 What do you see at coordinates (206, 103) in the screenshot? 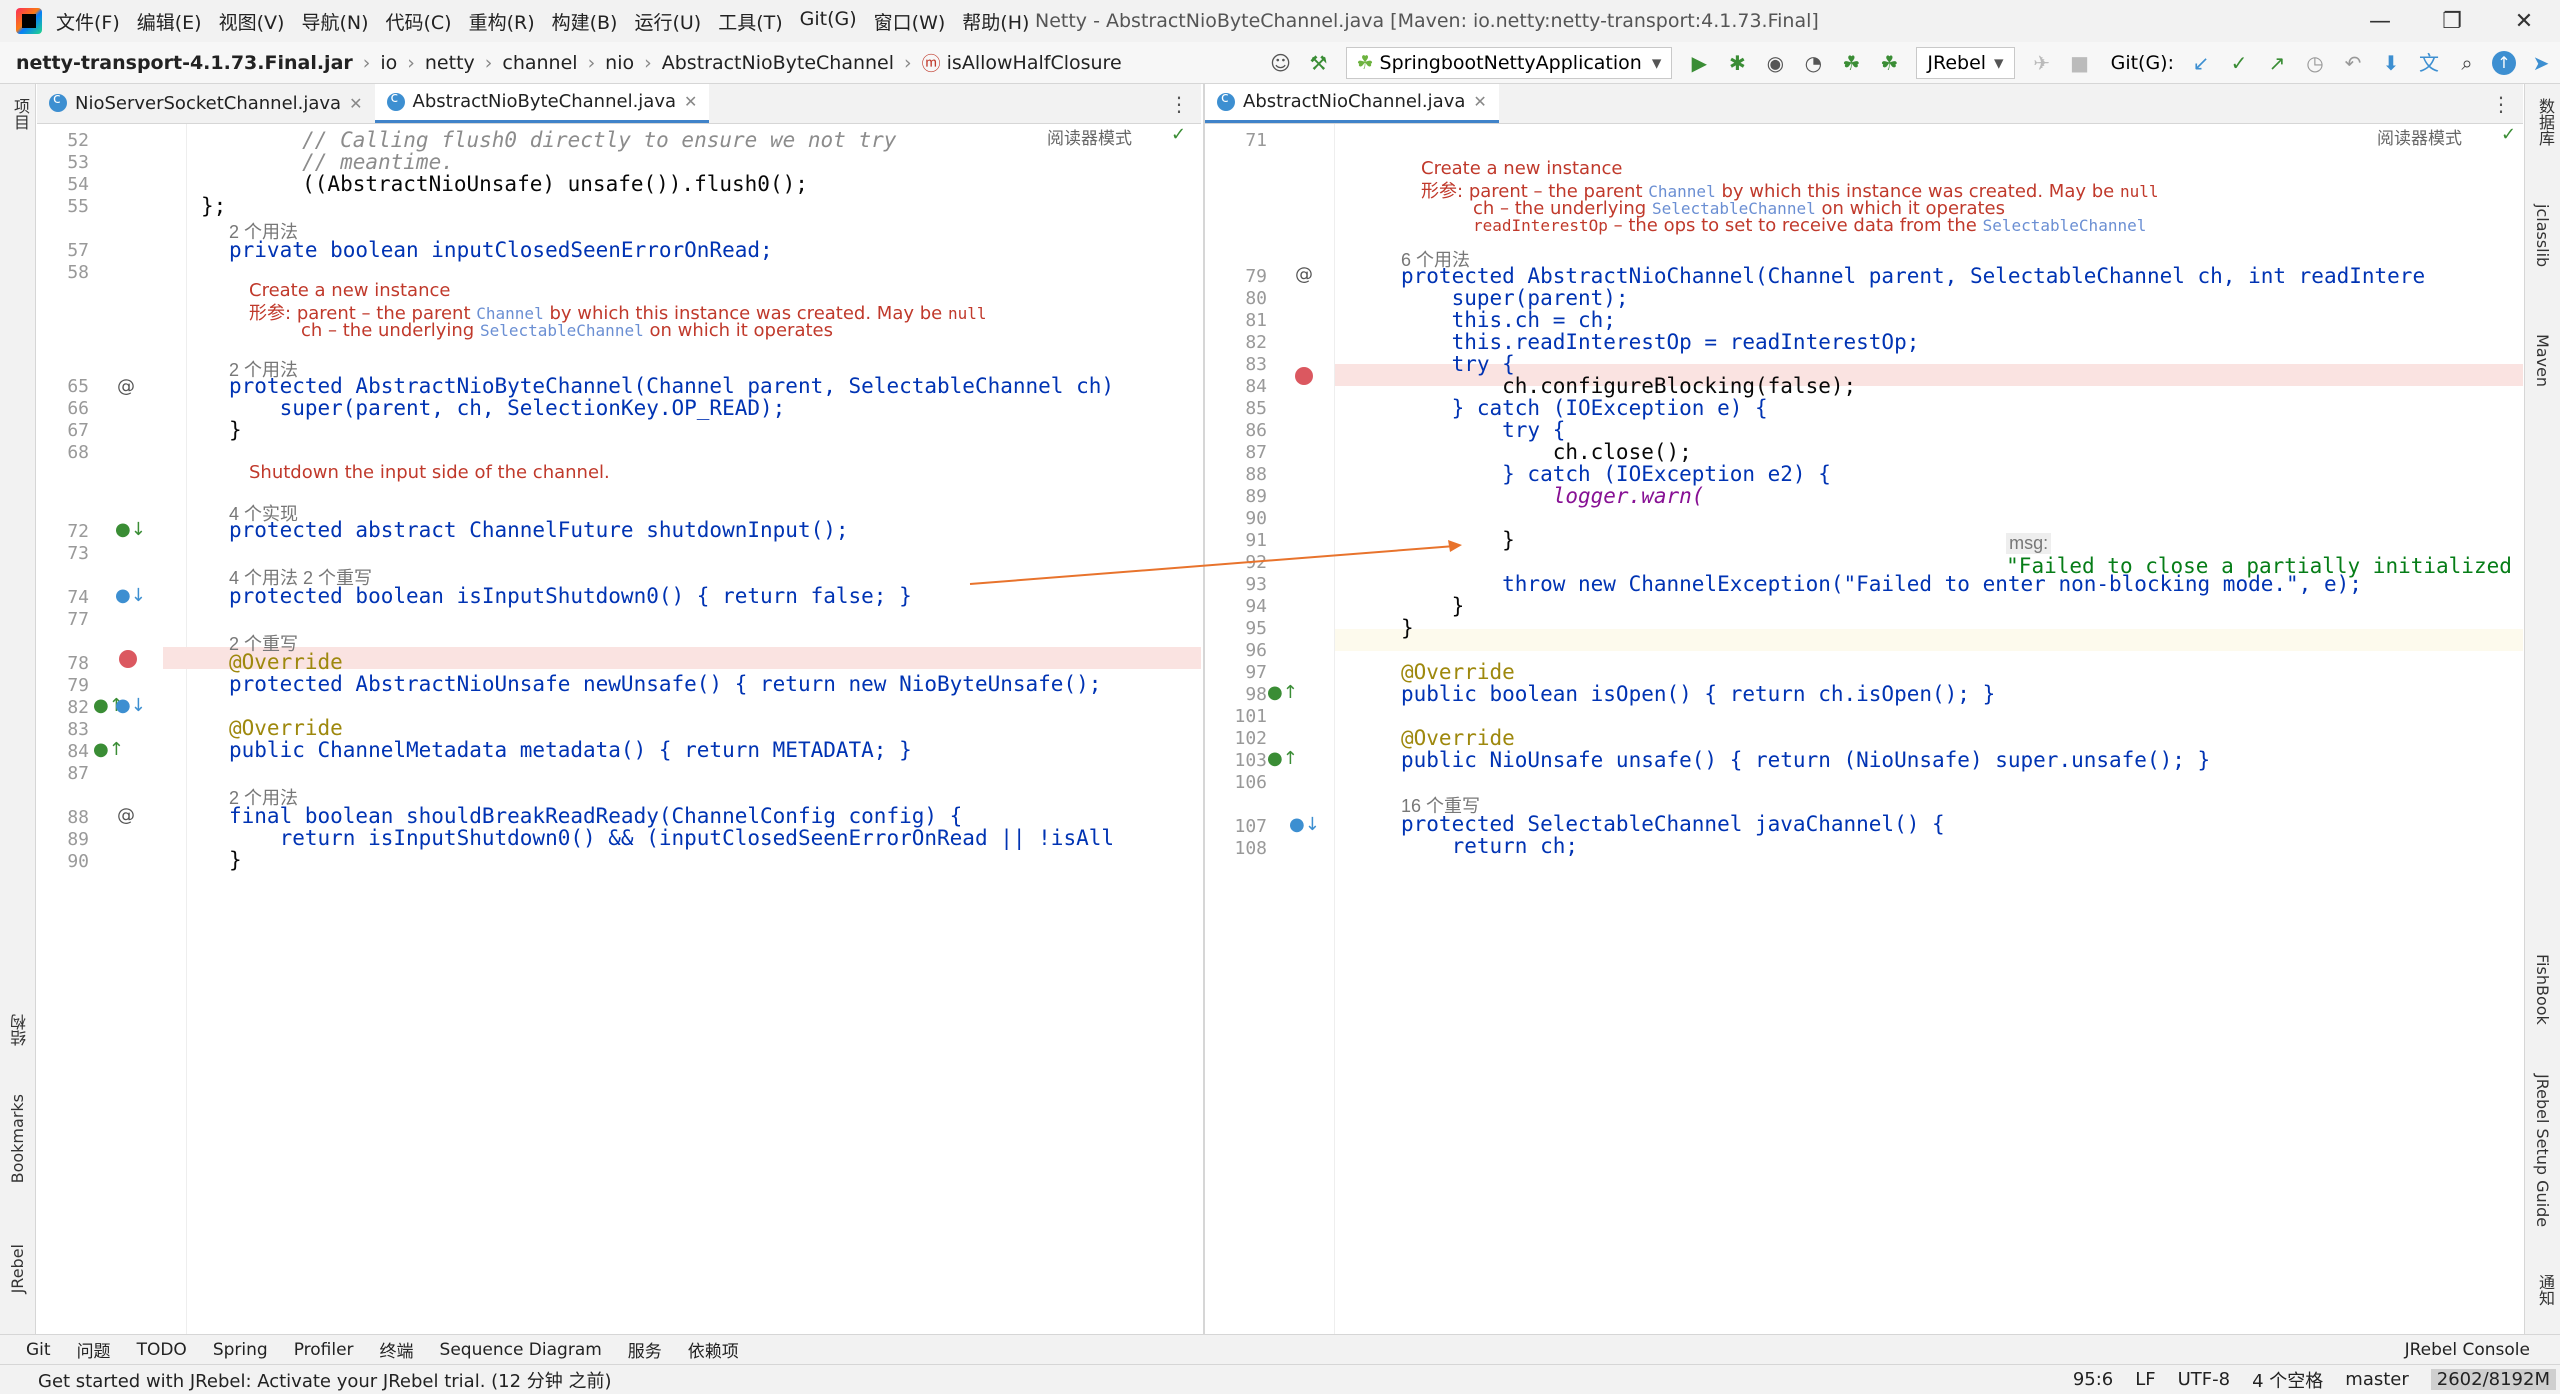
I see `tab-nioserversocketchannel: NioServerSocketChannel.java ✕` at bounding box center [206, 103].